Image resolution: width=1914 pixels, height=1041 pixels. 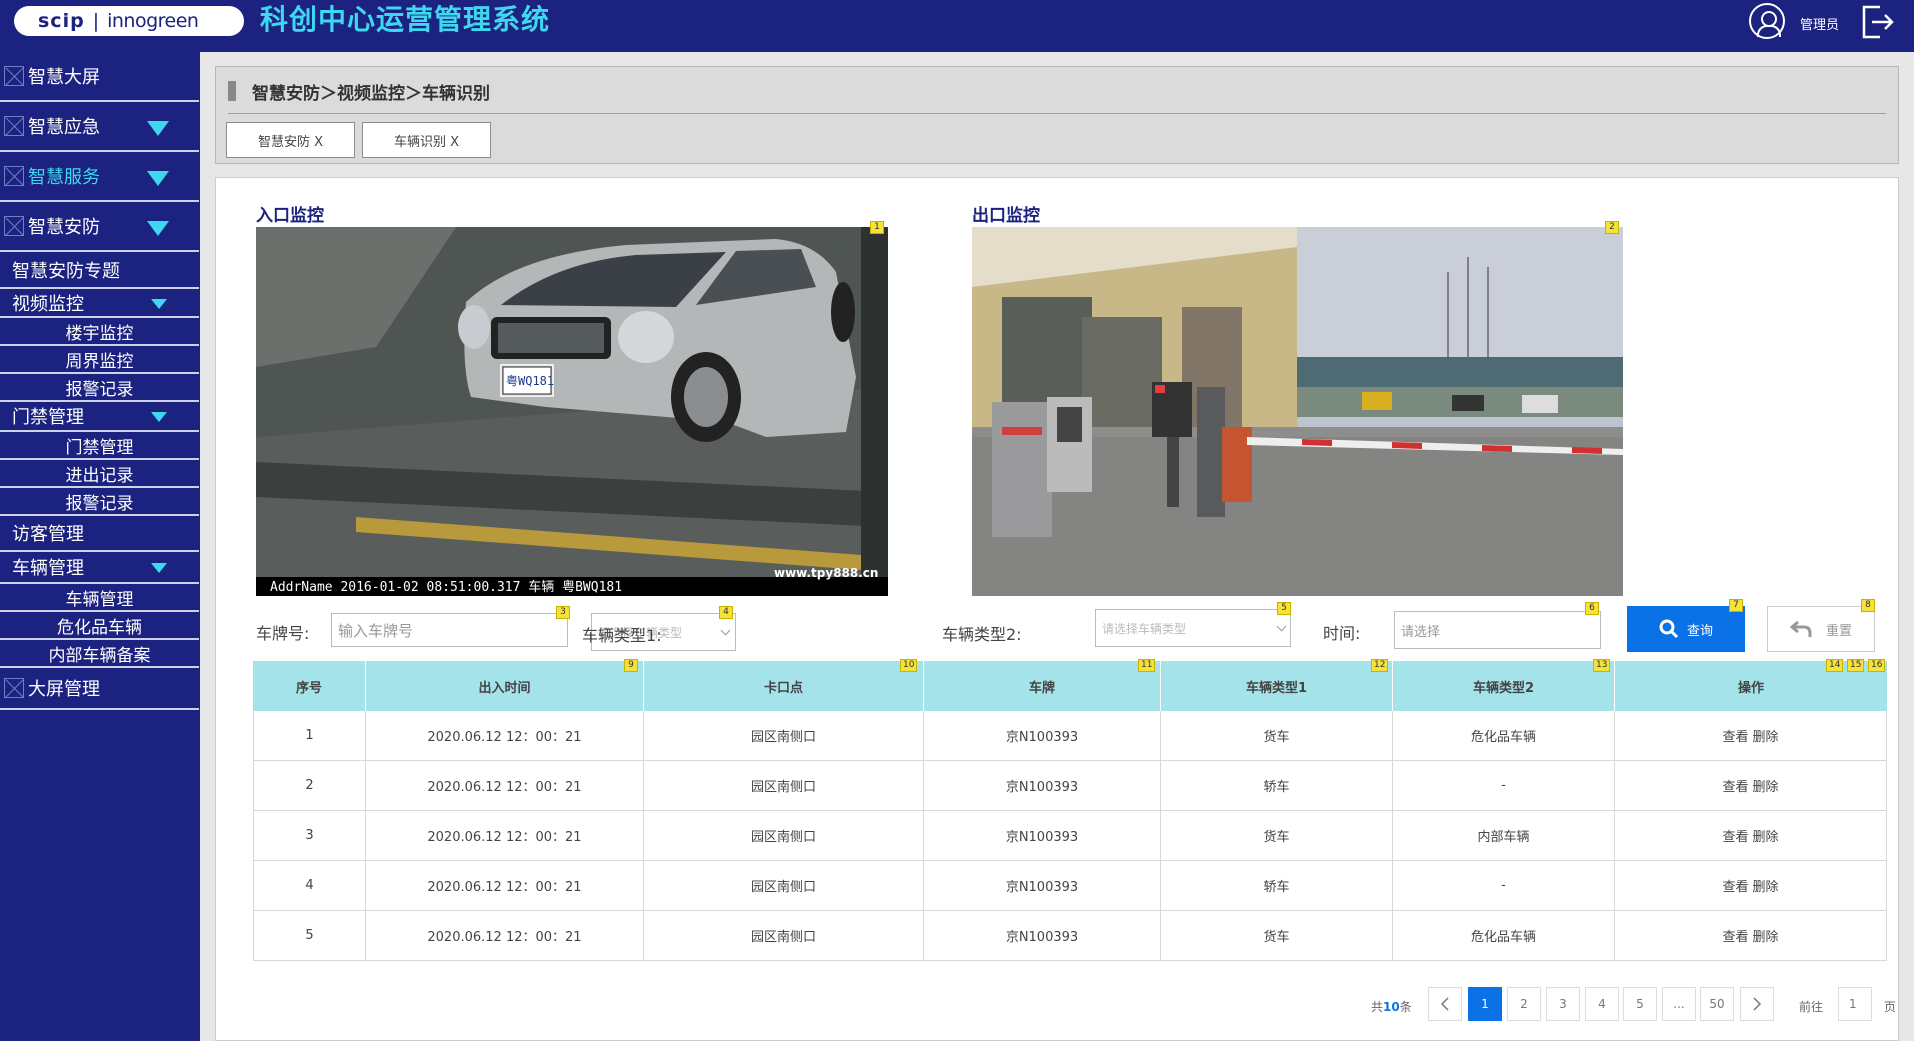 I want to click on tab-vehicle-recognition: 车辆识别 X, so click(x=426, y=140).